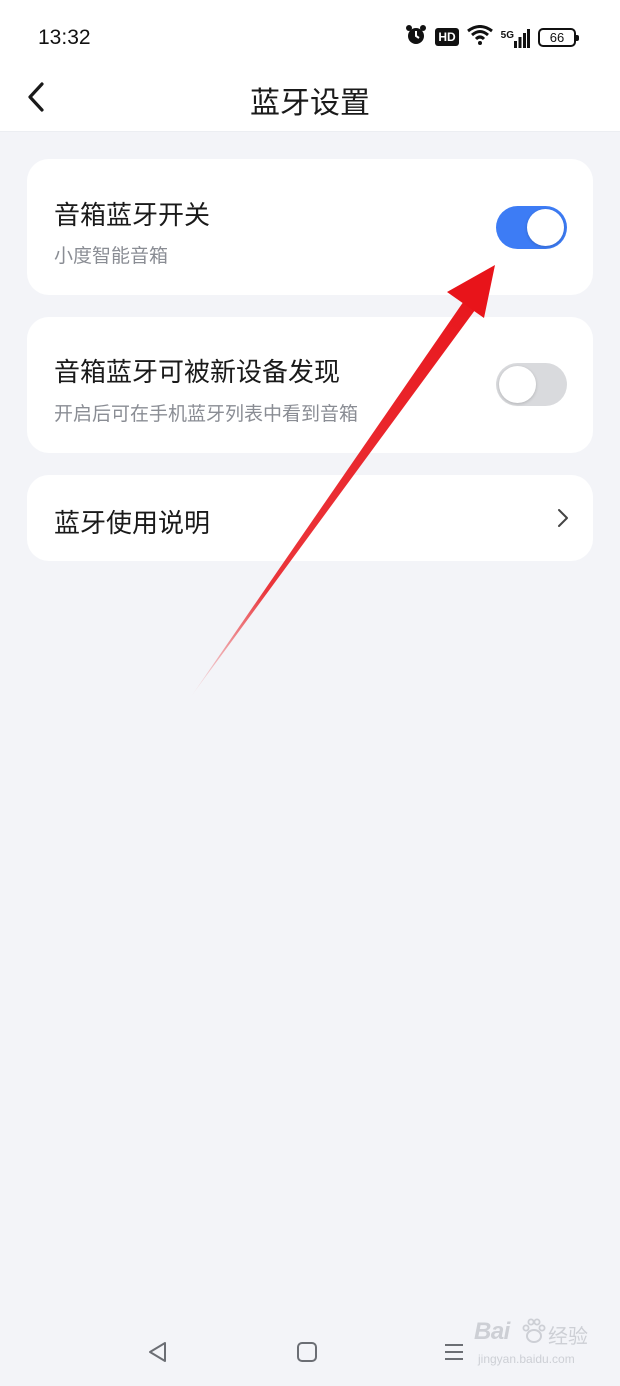  What do you see at coordinates (132, 524) in the screenshot?
I see `setting-title: 蓝牙使用说明` at bounding box center [132, 524].